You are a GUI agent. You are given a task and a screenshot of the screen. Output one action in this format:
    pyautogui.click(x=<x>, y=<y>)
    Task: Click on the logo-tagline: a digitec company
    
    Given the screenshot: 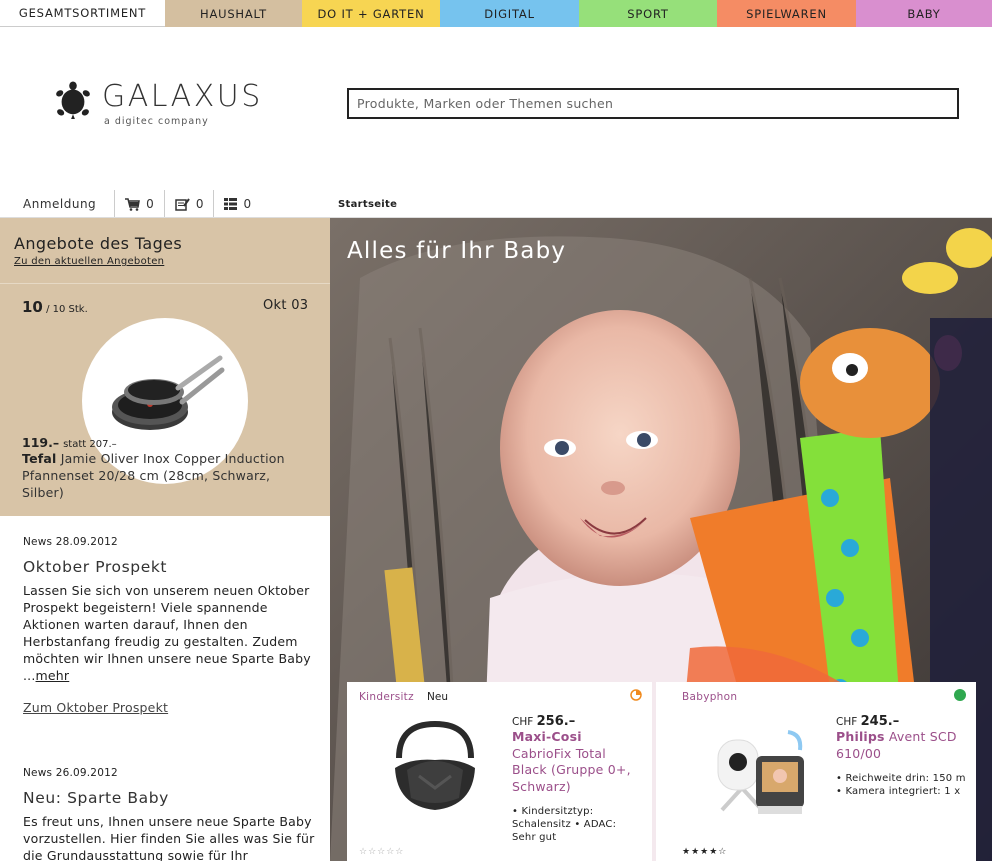 What is the action you would take?
    pyautogui.click(x=156, y=121)
    